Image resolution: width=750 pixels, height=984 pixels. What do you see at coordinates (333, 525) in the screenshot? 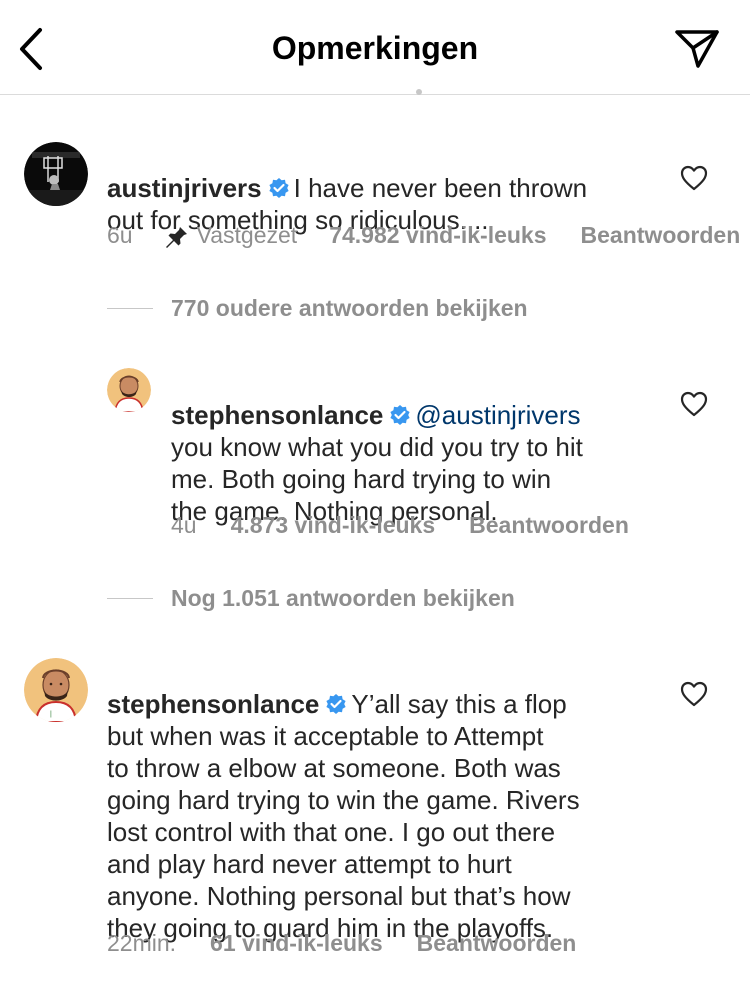
I see `likes-count: 4.873 vind-ik-leuks` at bounding box center [333, 525].